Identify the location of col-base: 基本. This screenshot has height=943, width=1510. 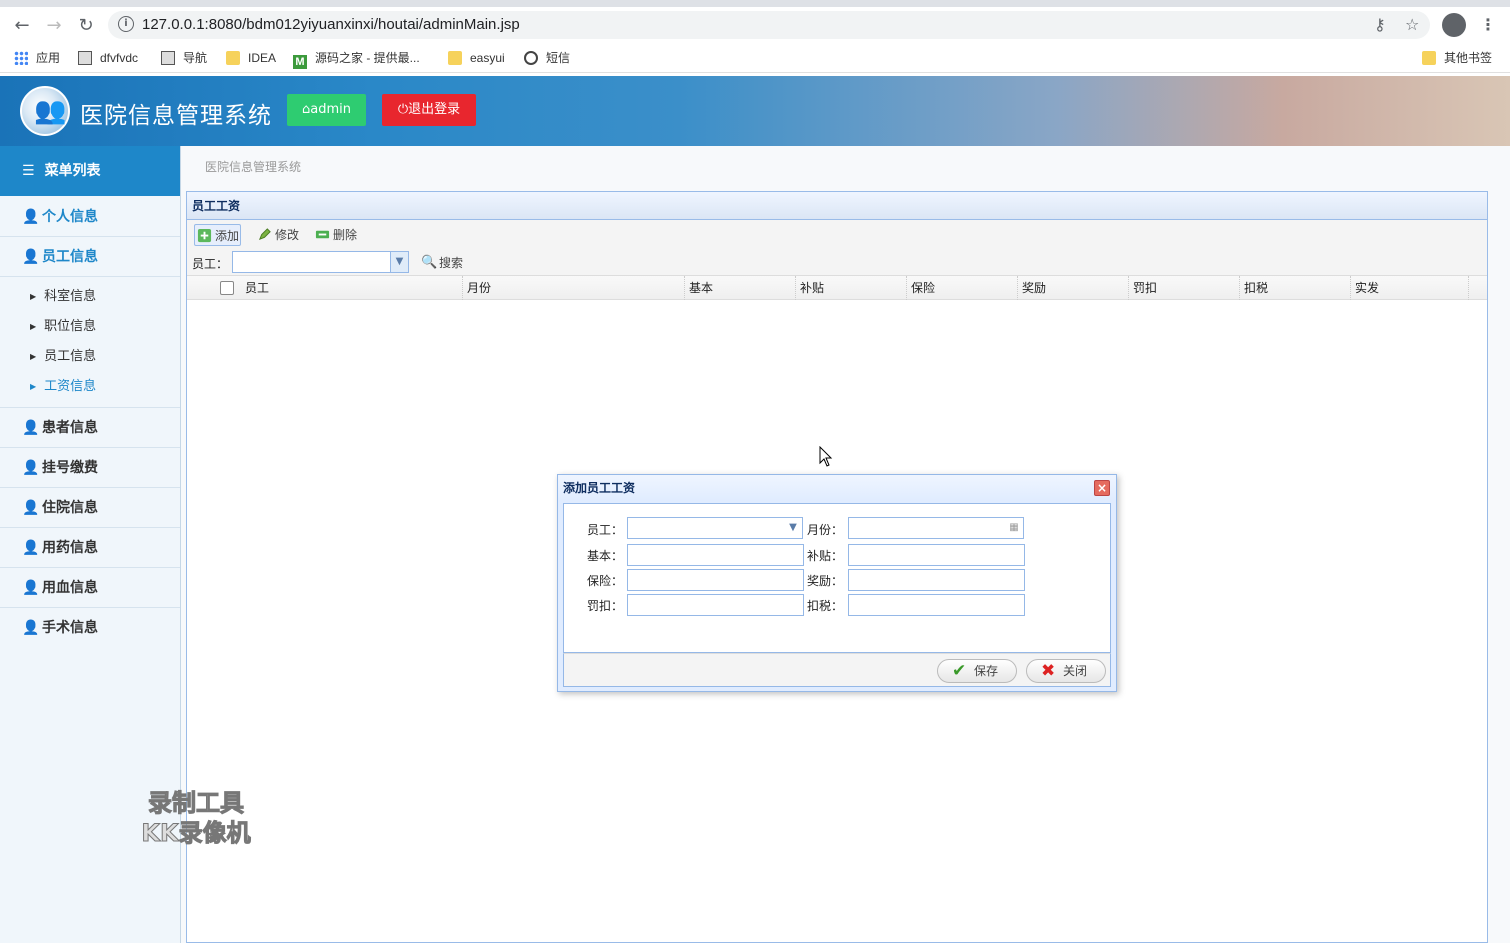
(740, 288).